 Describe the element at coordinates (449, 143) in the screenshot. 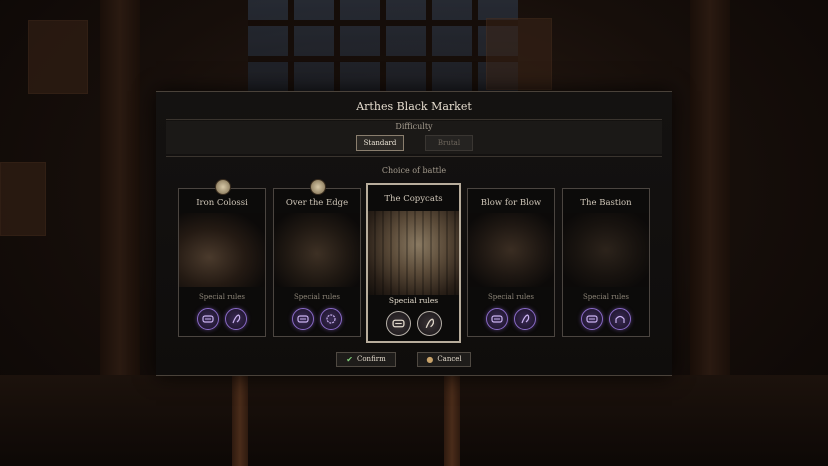

I see `difficulty-brutal-button: Brutal` at that location.